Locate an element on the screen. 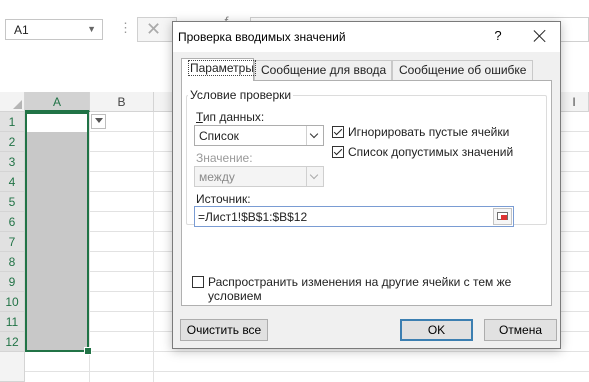 This screenshot has width=589, height=382. value-select: между is located at coordinates (259, 176).